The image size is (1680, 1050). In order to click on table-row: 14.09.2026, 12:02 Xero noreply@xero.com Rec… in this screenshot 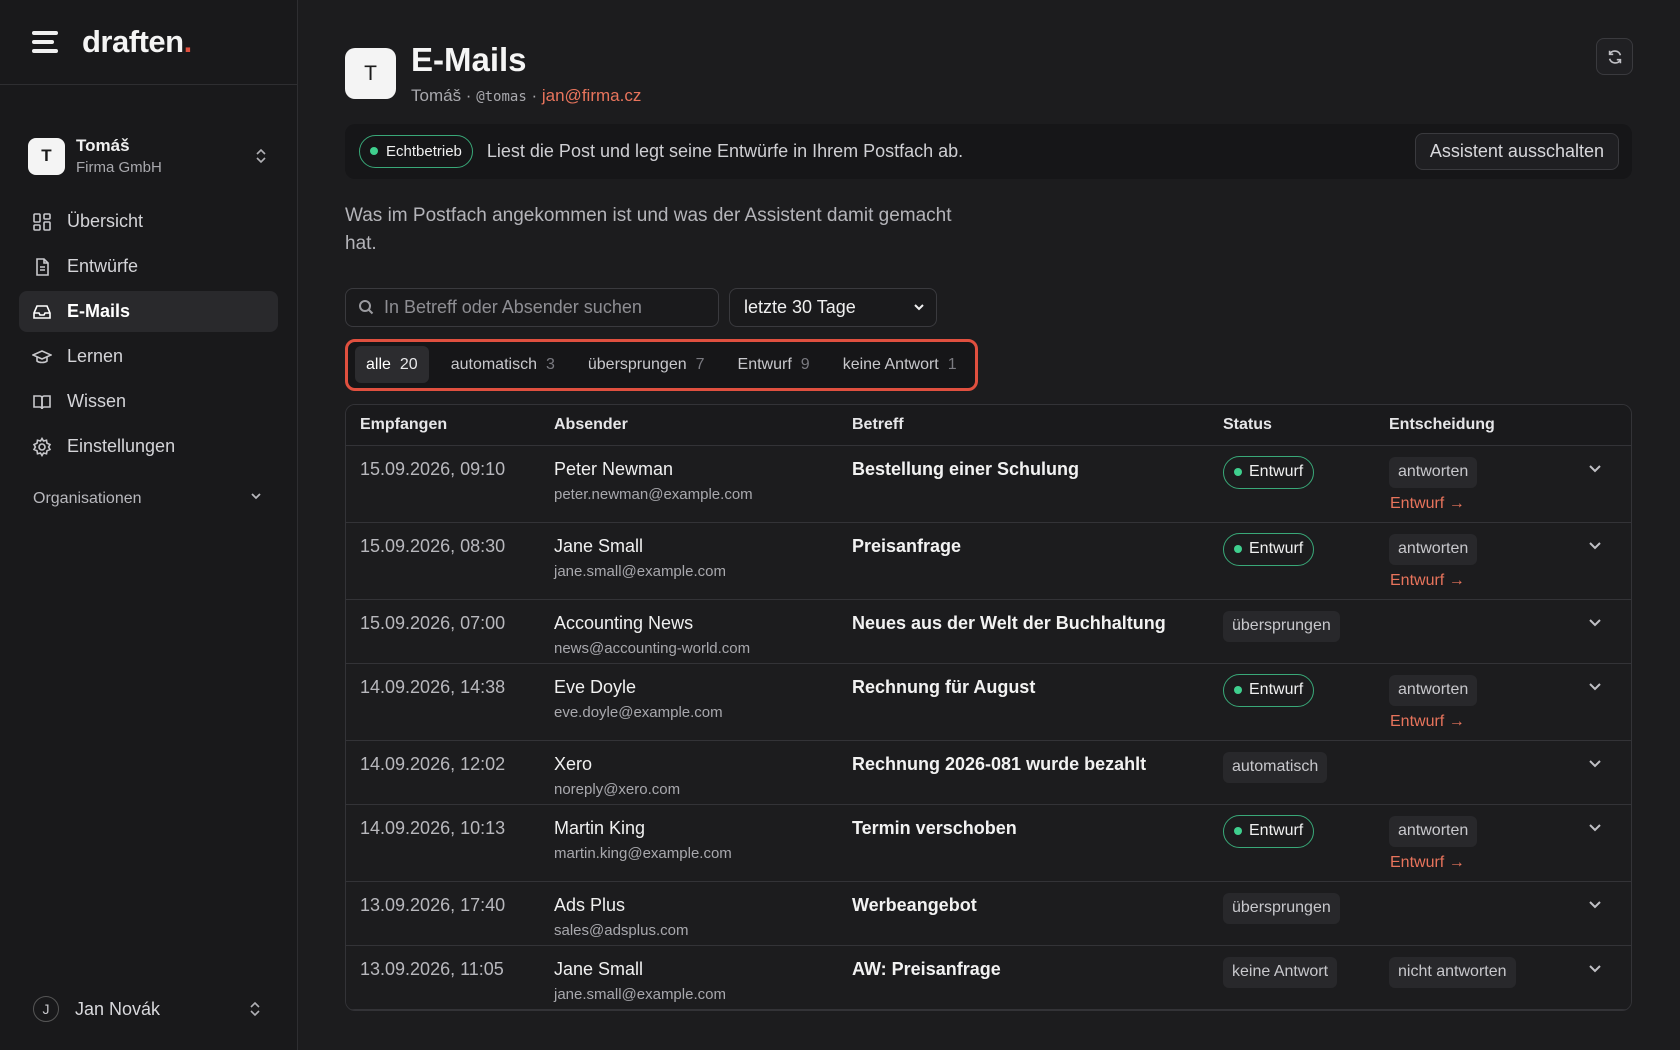, I will do `click(988, 772)`.